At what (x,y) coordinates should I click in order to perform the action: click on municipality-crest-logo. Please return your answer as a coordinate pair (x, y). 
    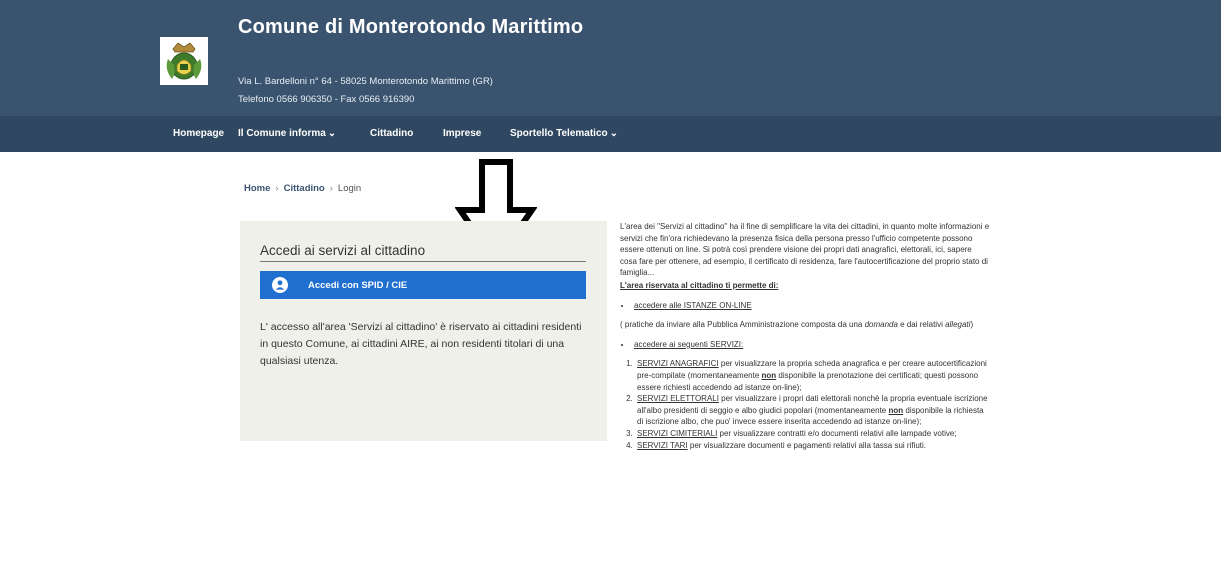
    Looking at the image, I should click on (184, 61).